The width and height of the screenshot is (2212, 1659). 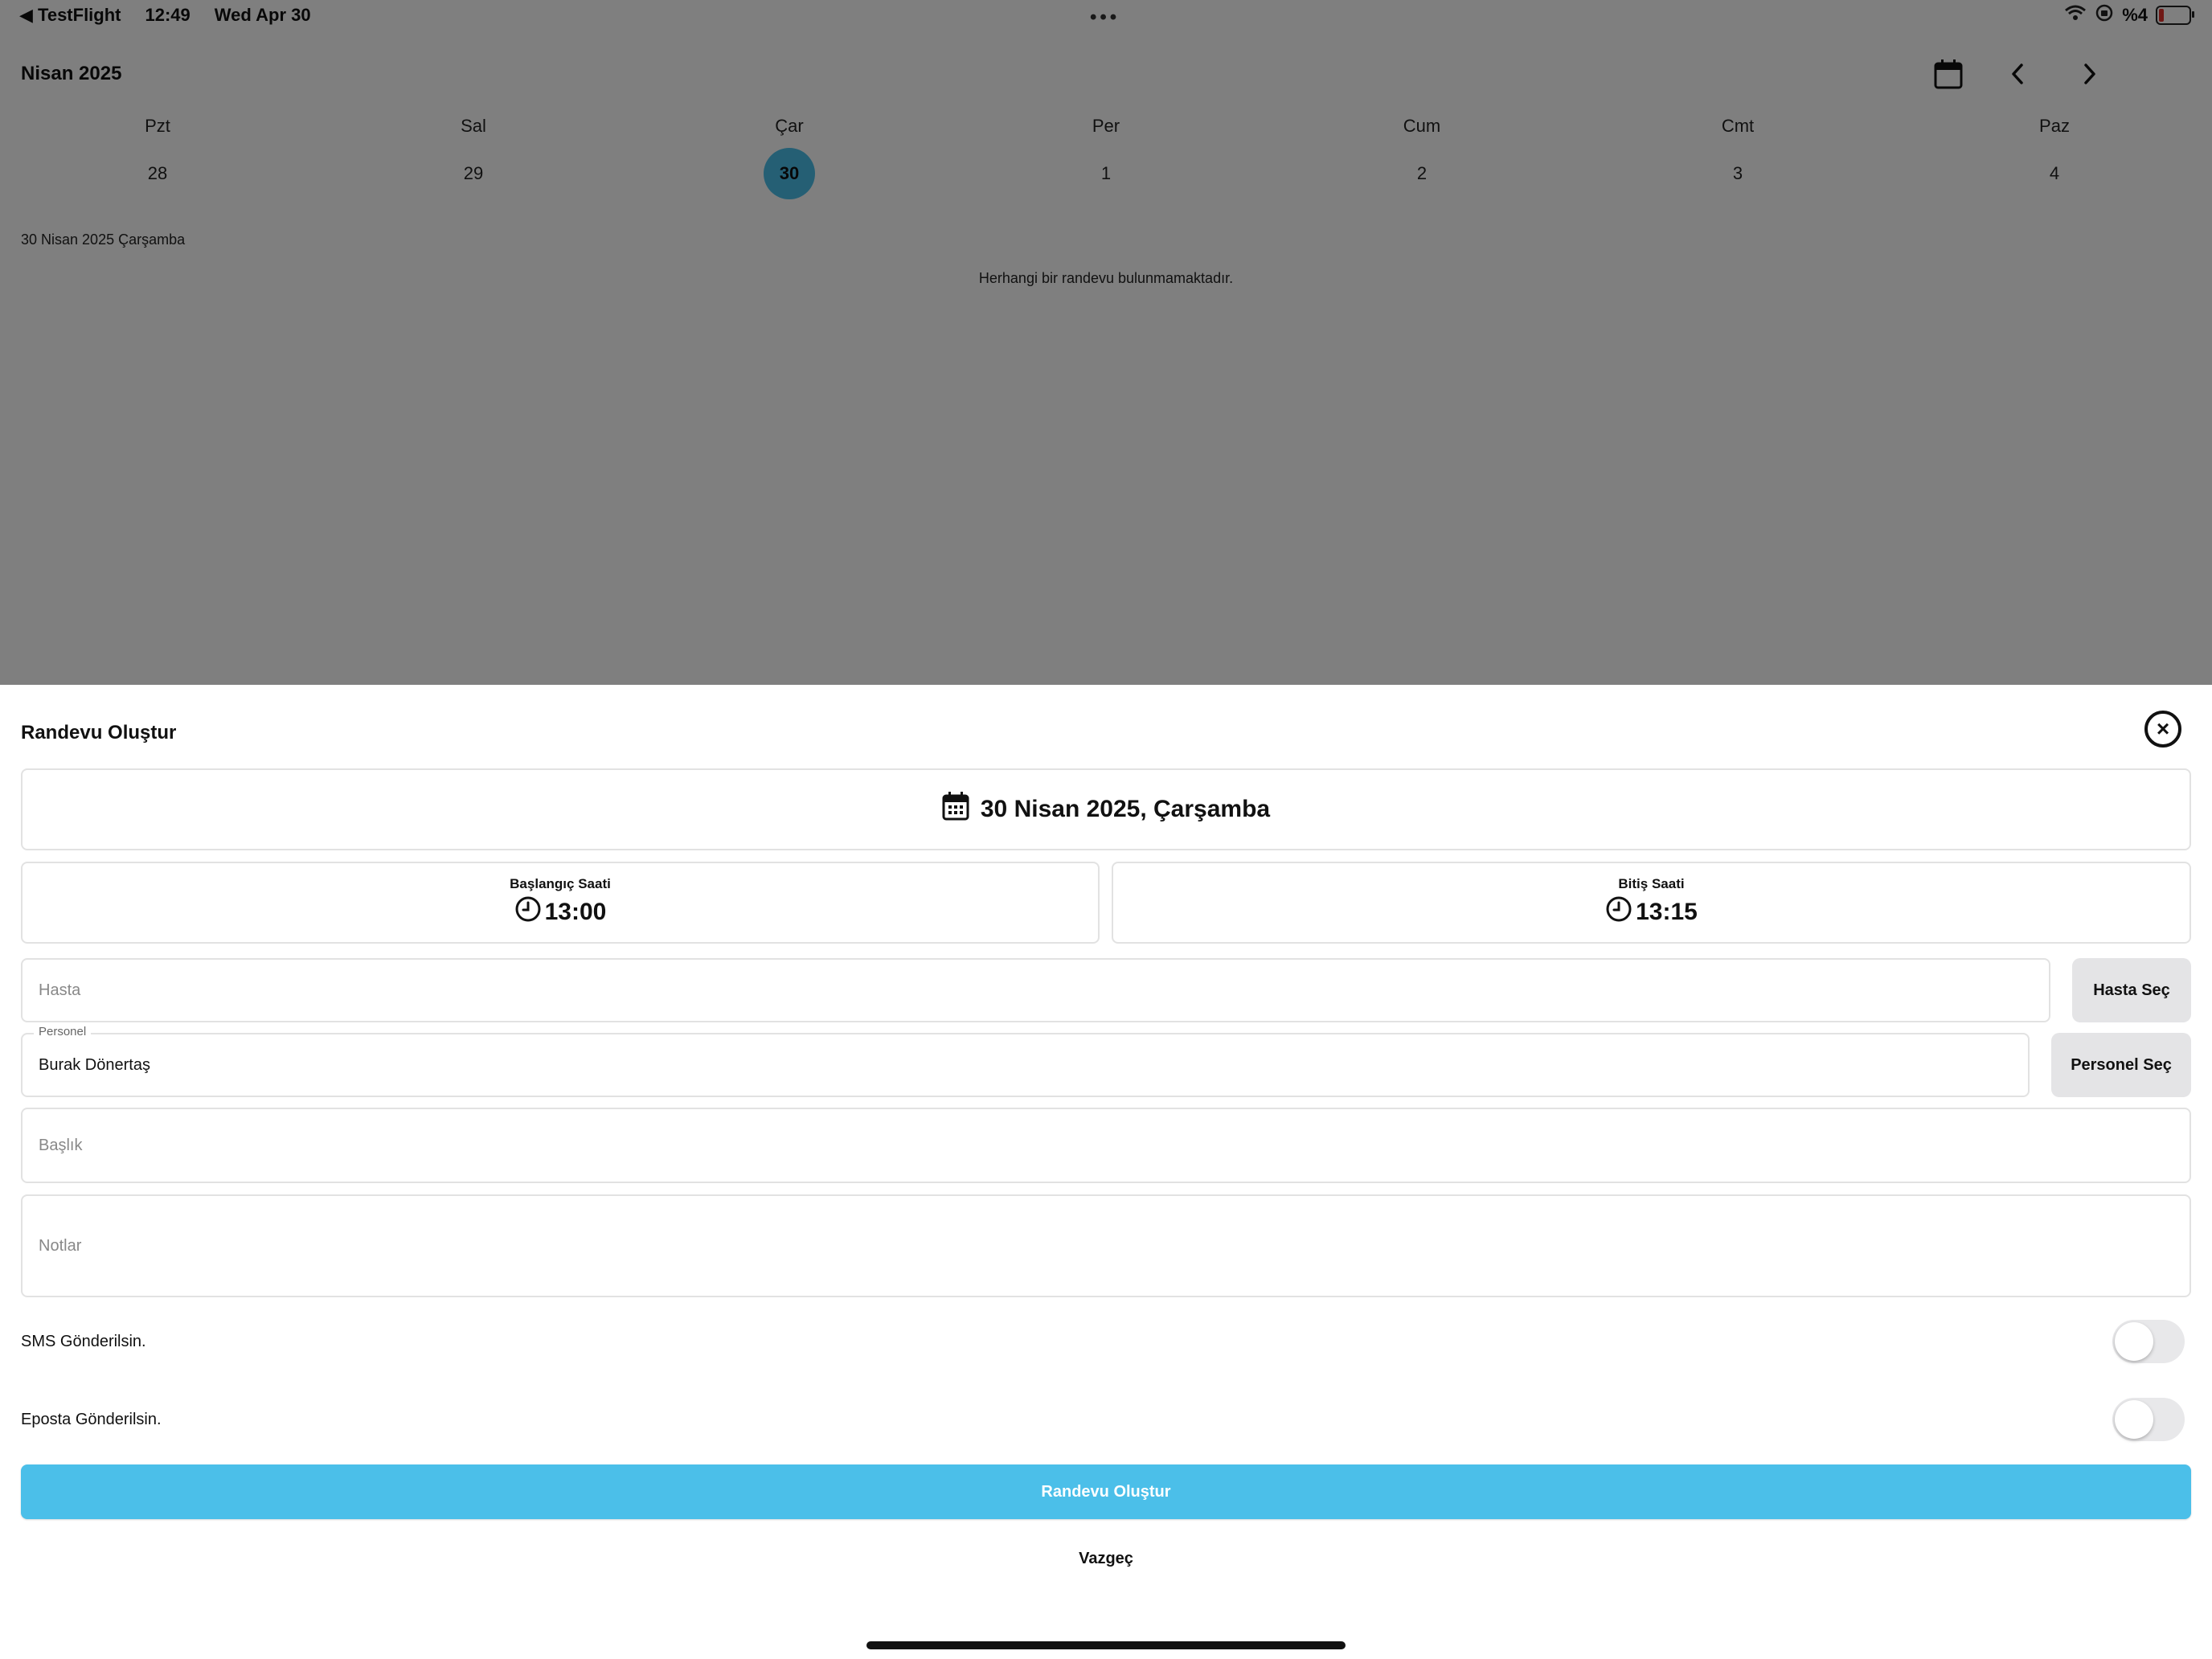 What do you see at coordinates (63, 1031) in the screenshot?
I see `staff-field-label: Personel` at bounding box center [63, 1031].